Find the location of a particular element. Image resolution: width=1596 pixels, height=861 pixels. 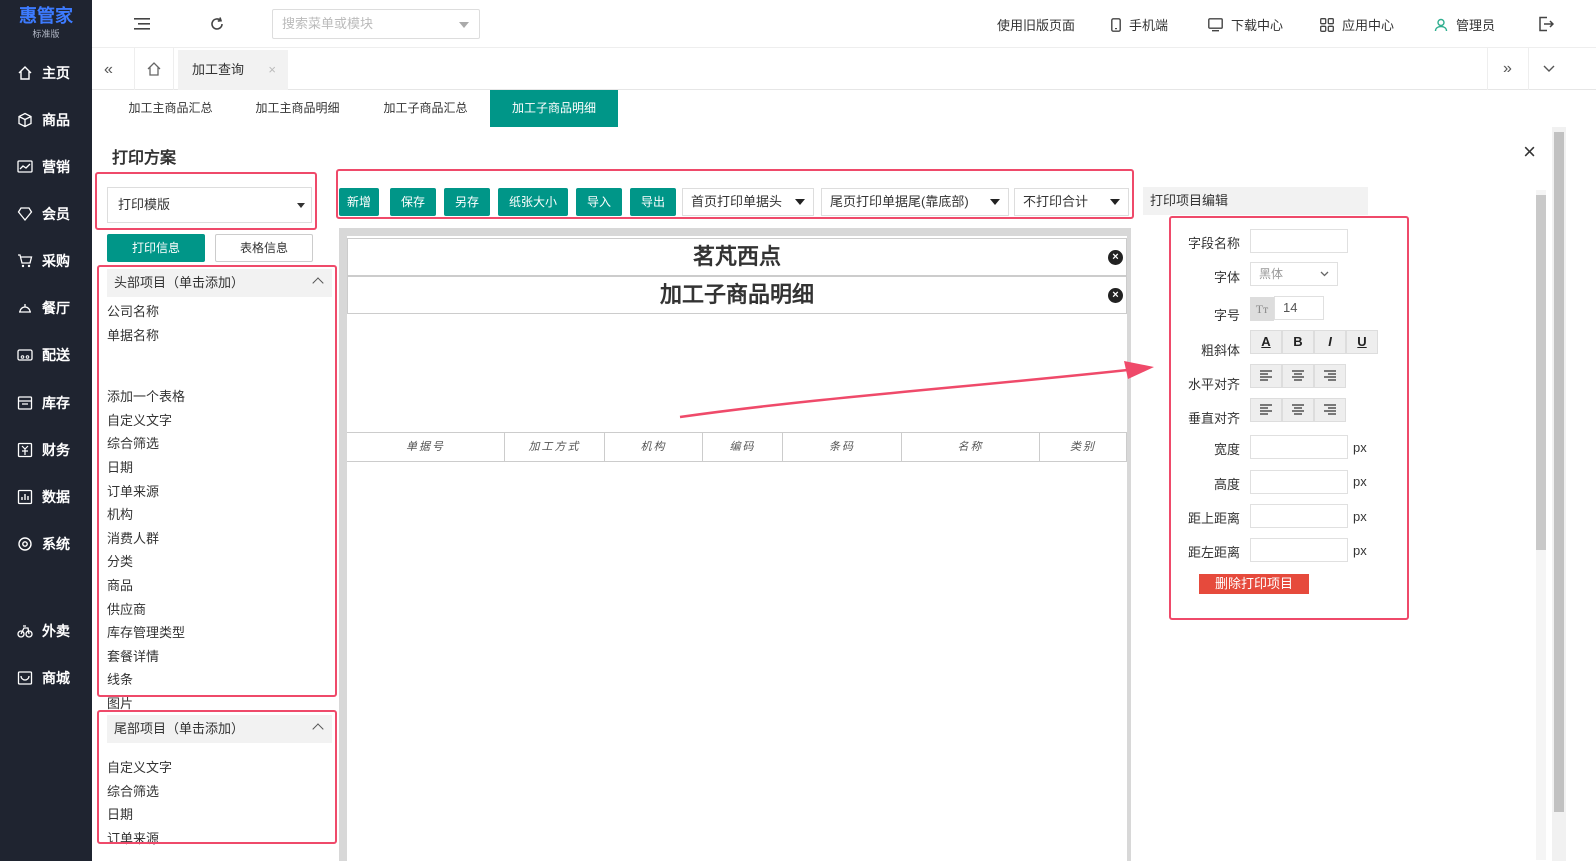

sidebar-item-1: 商品 is located at coordinates (46, 120).